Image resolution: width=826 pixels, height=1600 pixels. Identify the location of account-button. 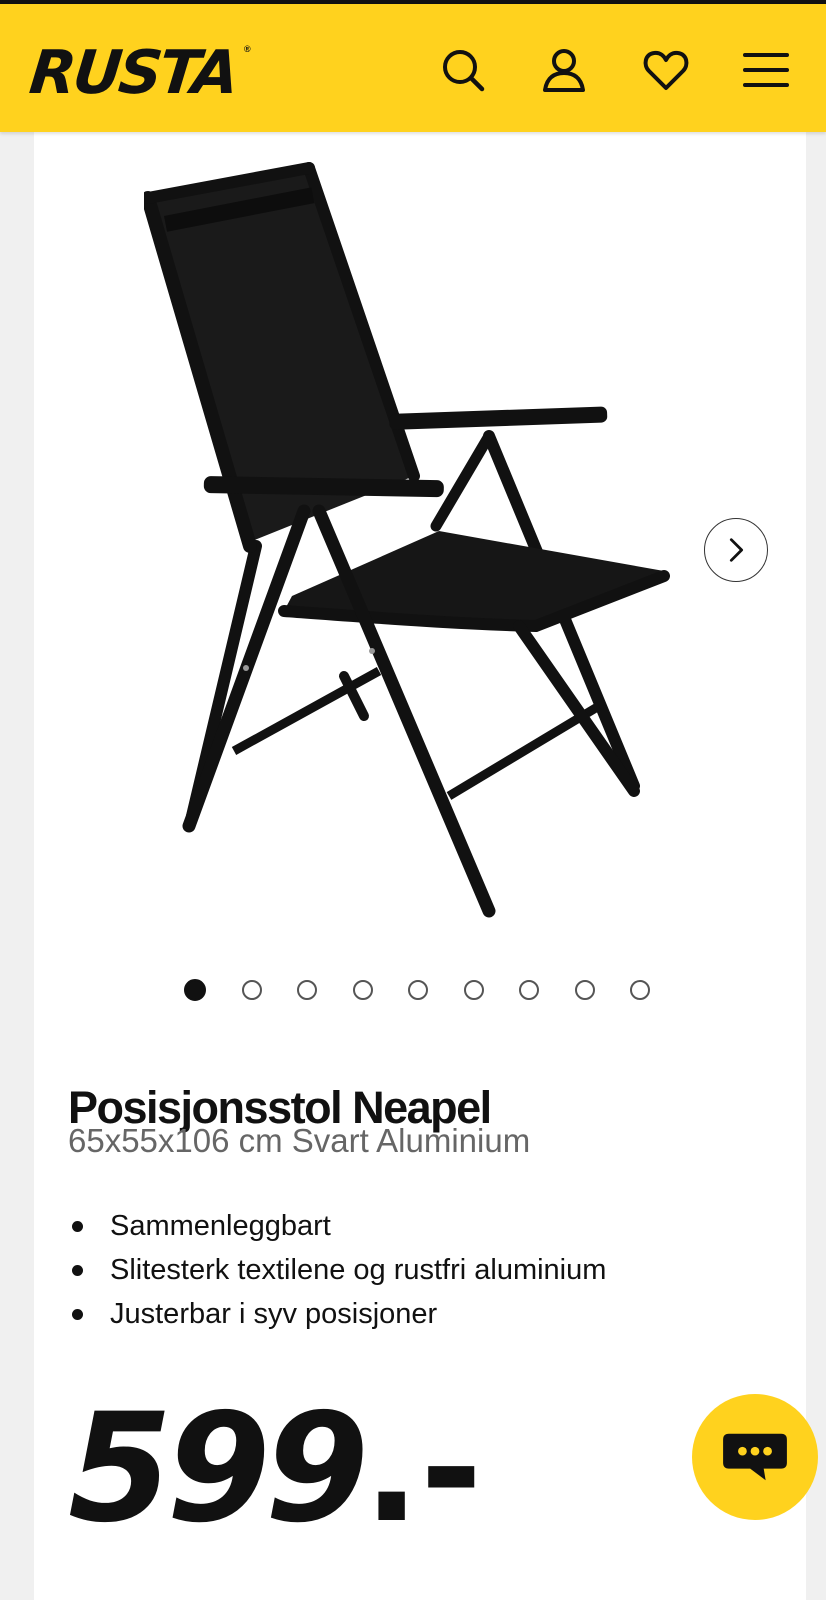
(564, 70).